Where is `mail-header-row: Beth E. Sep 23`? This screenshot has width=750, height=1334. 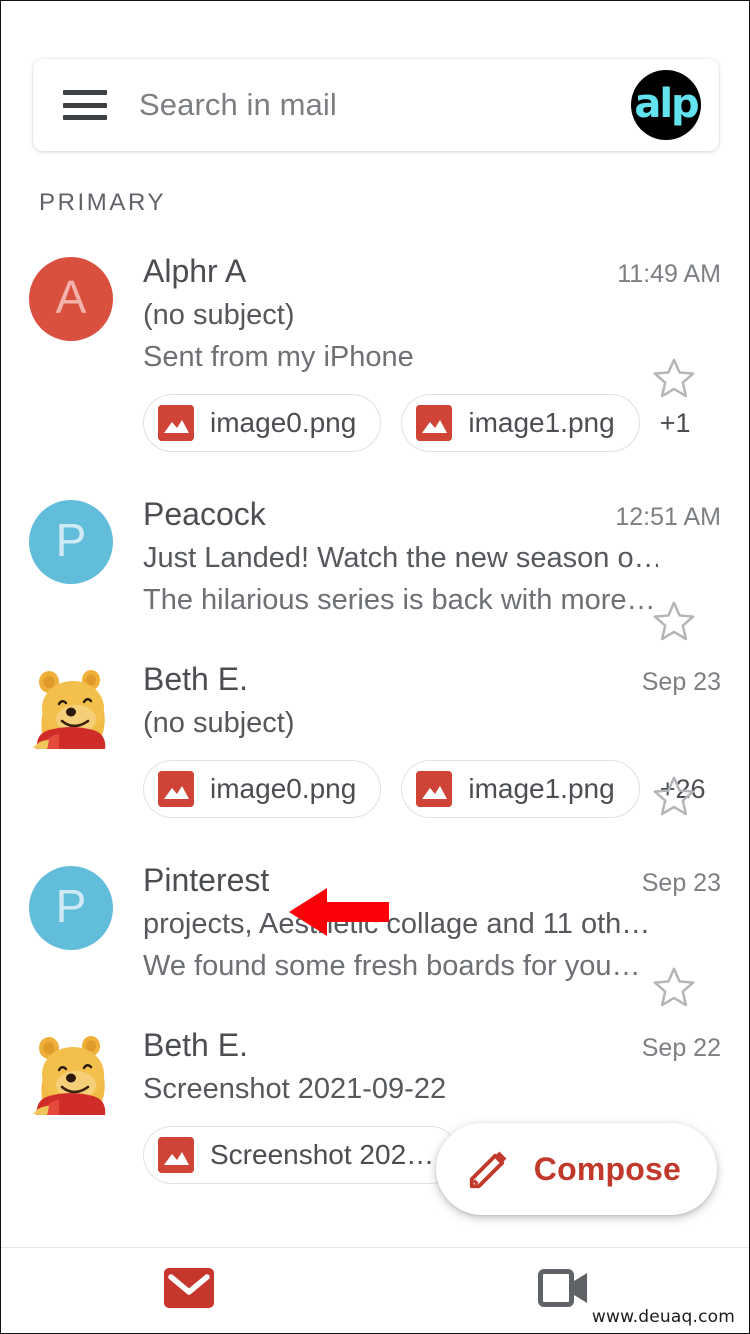
mail-header-row: Beth E. Sep 23 is located at coordinates (433, 679).